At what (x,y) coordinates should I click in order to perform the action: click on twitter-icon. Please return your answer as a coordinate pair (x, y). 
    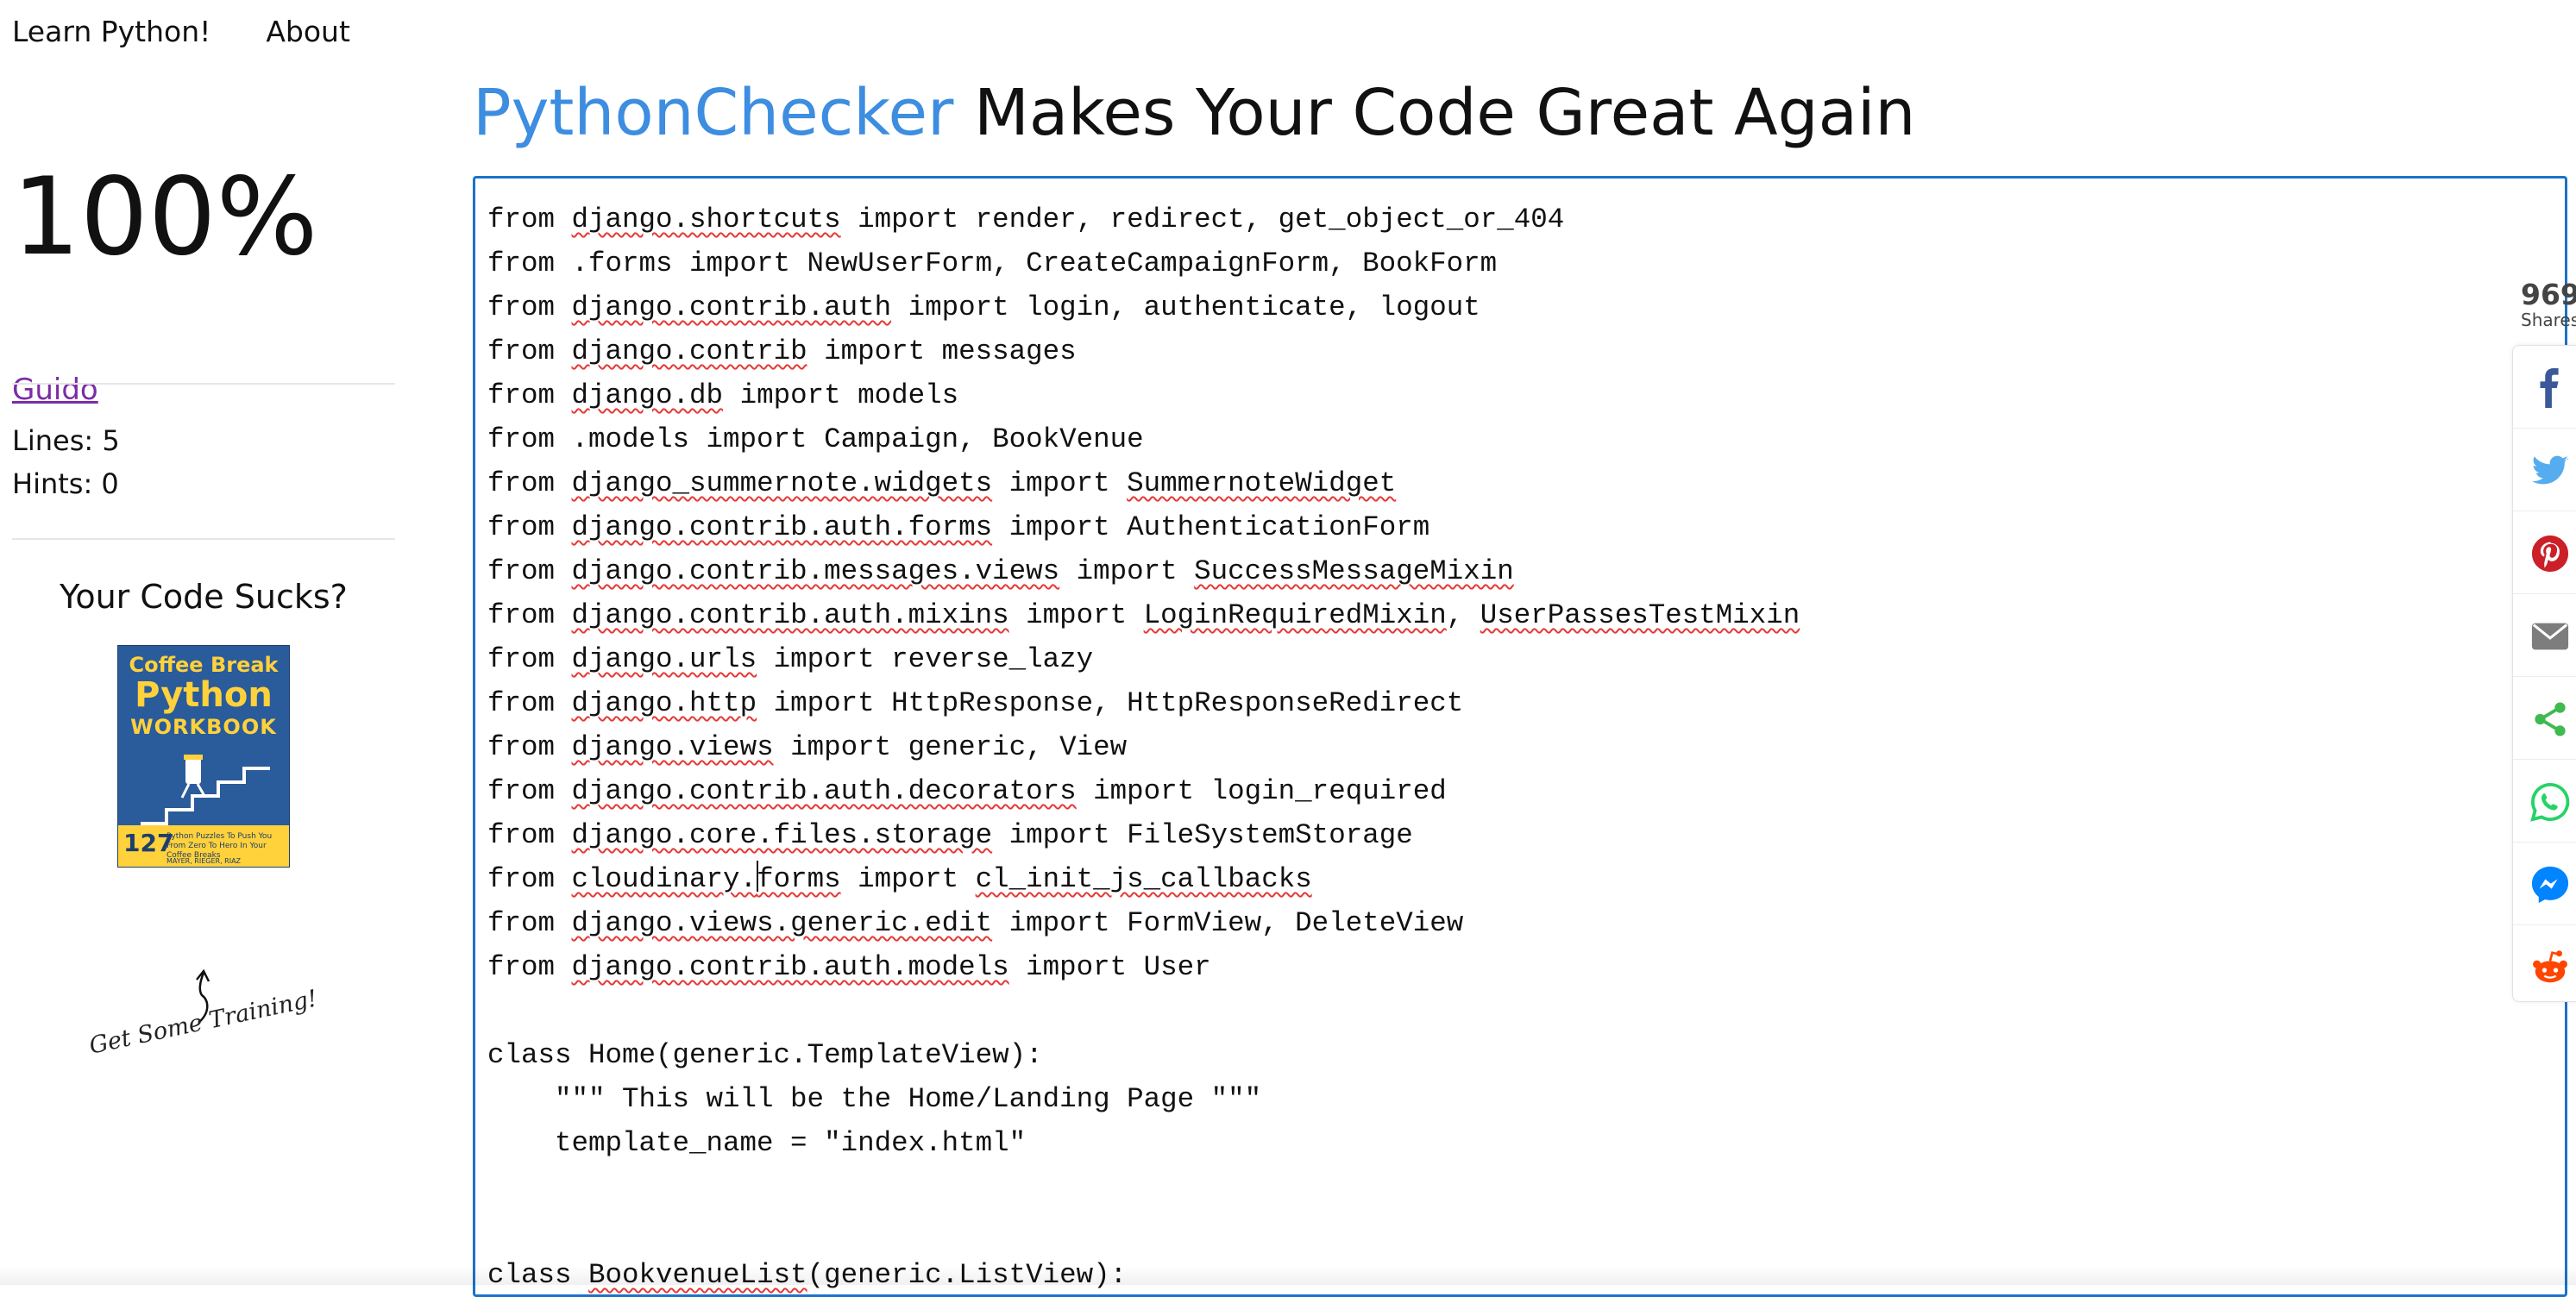
    Looking at the image, I should click on (2550, 470).